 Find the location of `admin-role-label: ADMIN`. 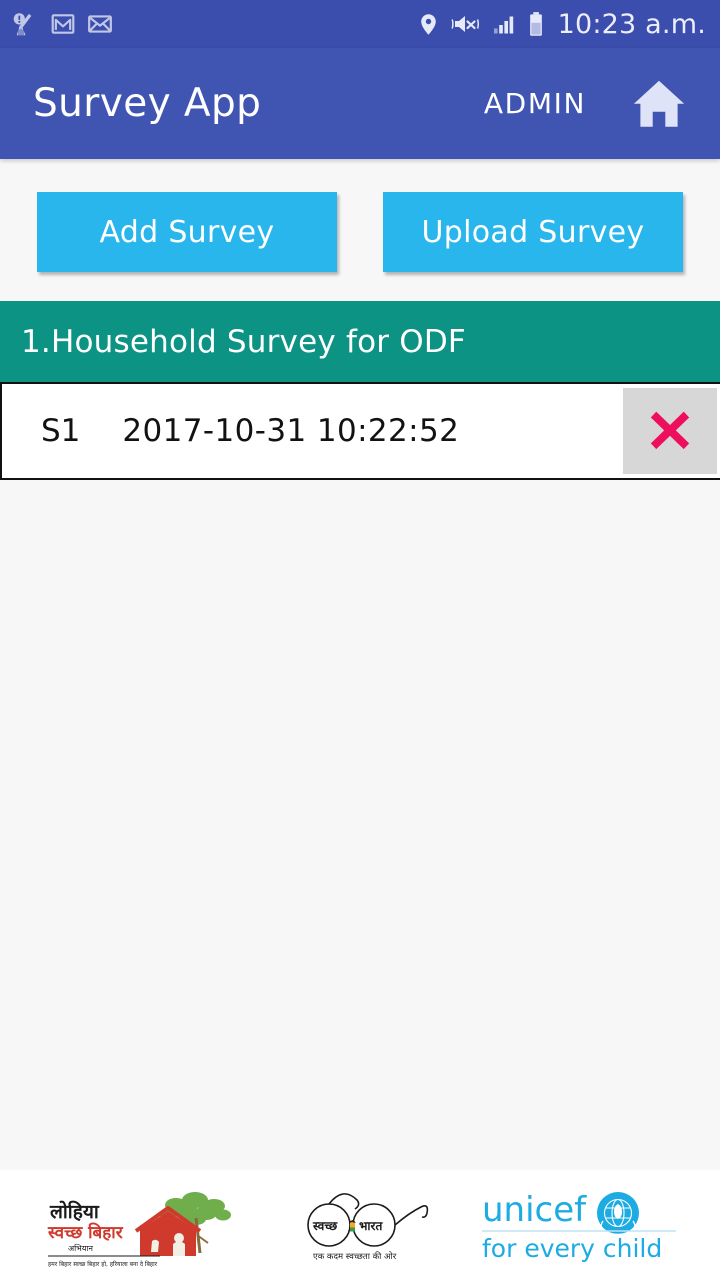

admin-role-label: ADMIN is located at coordinates (534, 103).